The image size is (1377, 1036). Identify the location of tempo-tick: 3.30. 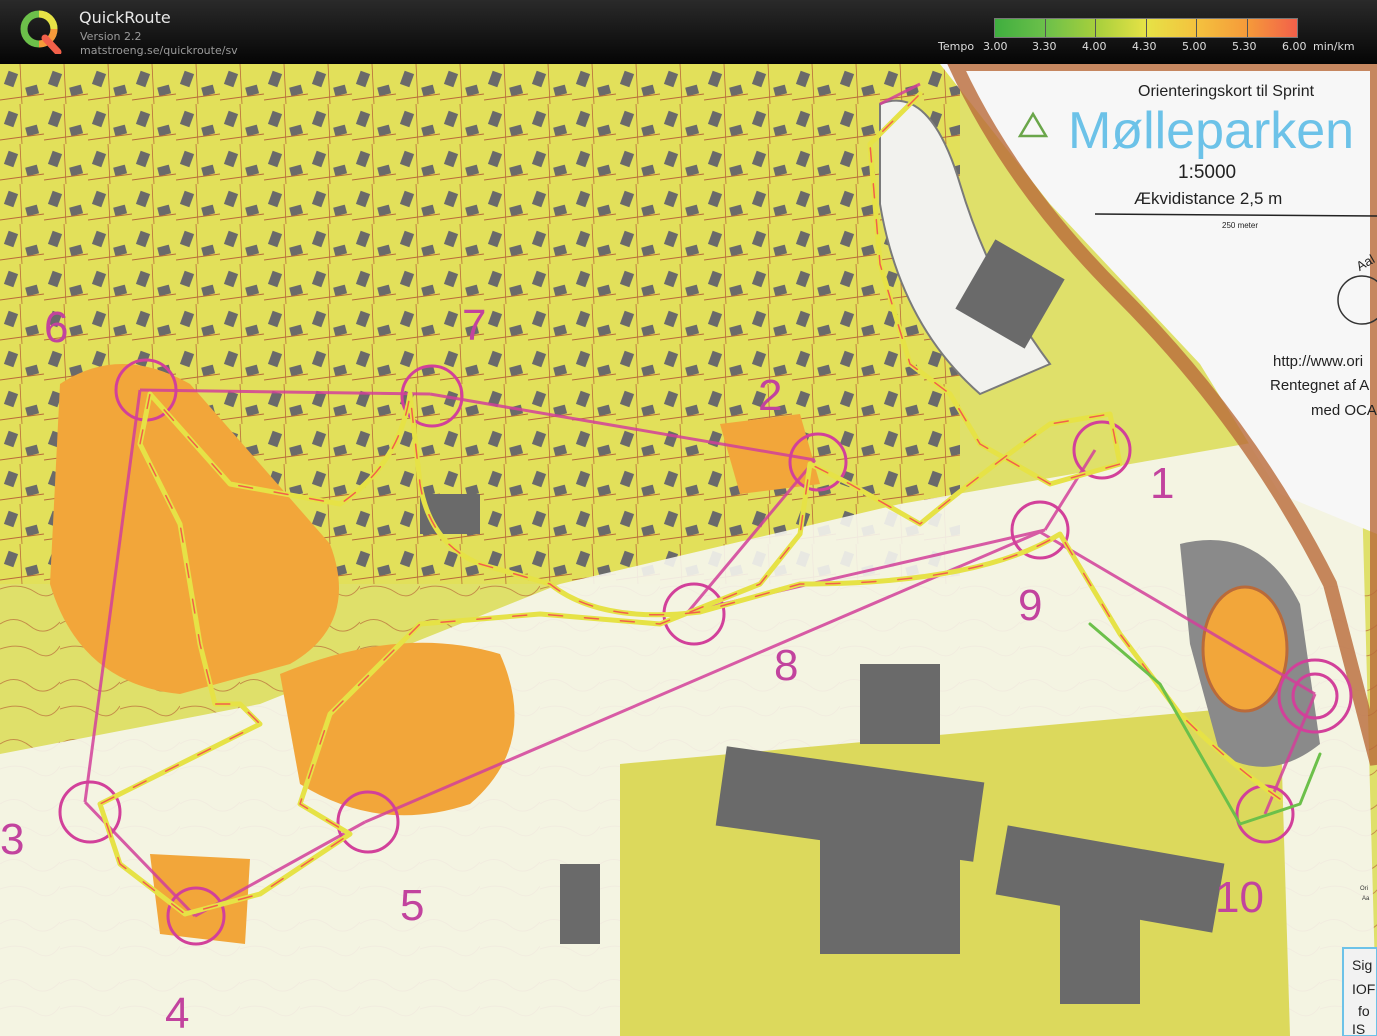
(1044, 46).